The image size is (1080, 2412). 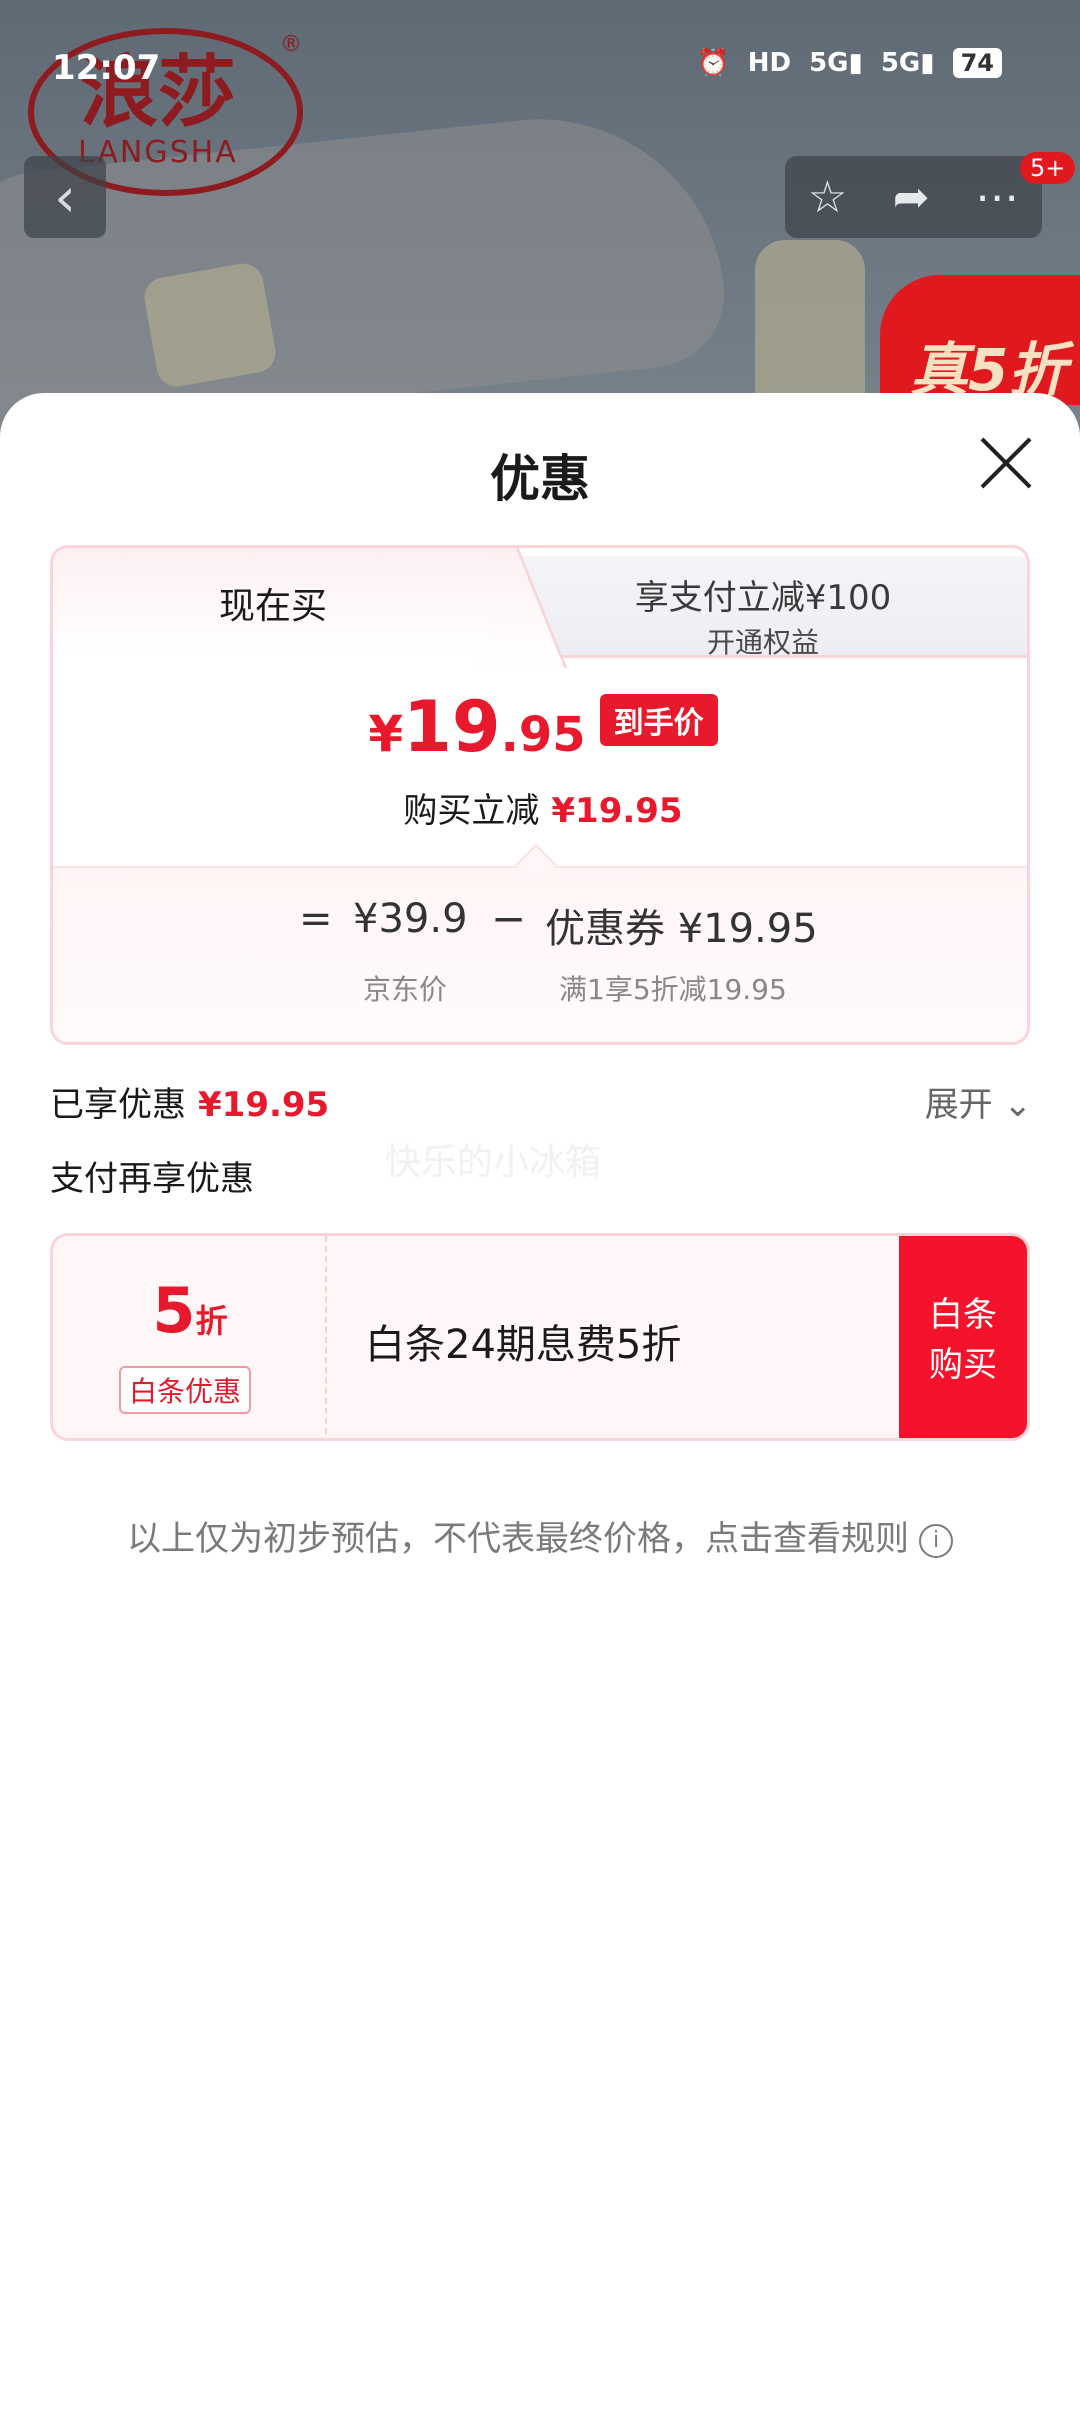 I want to click on share-icon: ➦, so click(x=911, y=197).